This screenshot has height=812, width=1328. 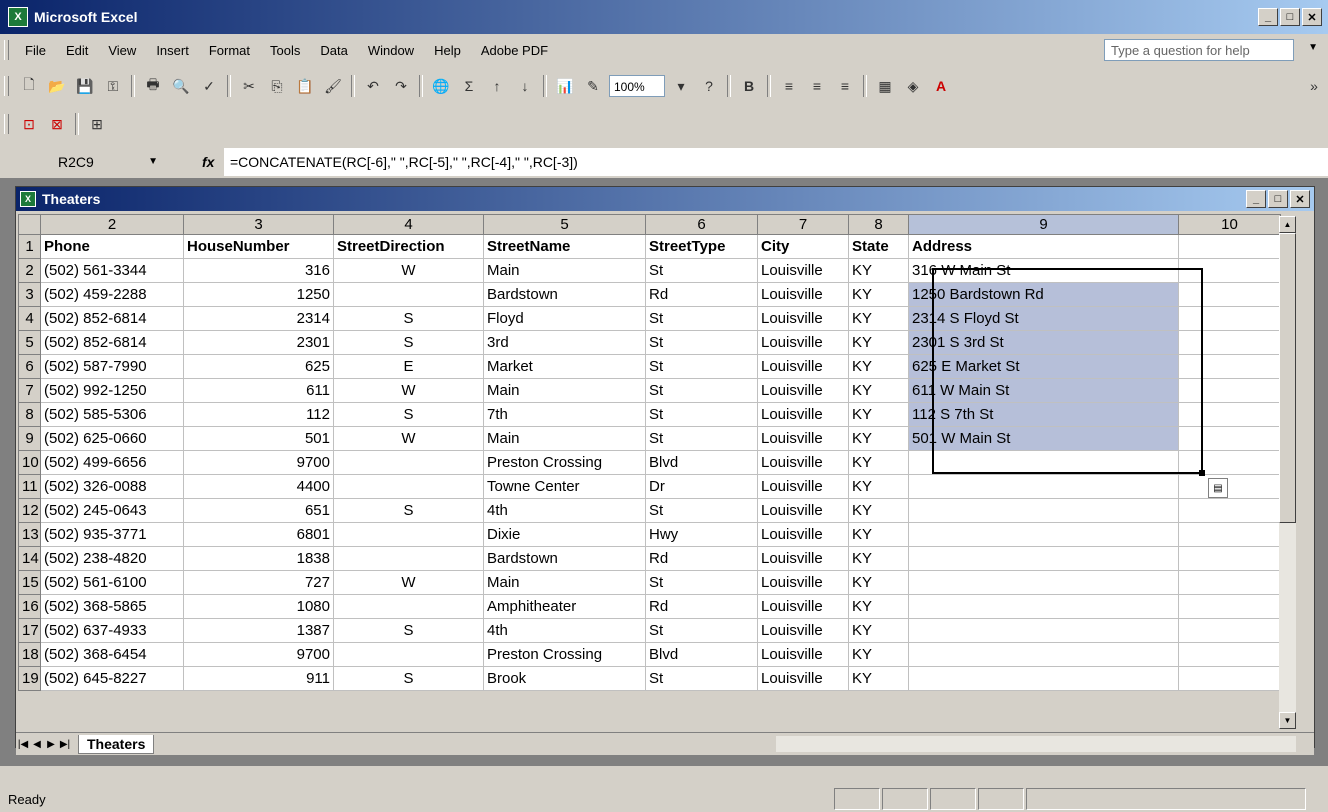 What do you see at coordinates (1312, 17) in the screenshot?
I see `close-button: ✕` at bounding box center [1312, 17].